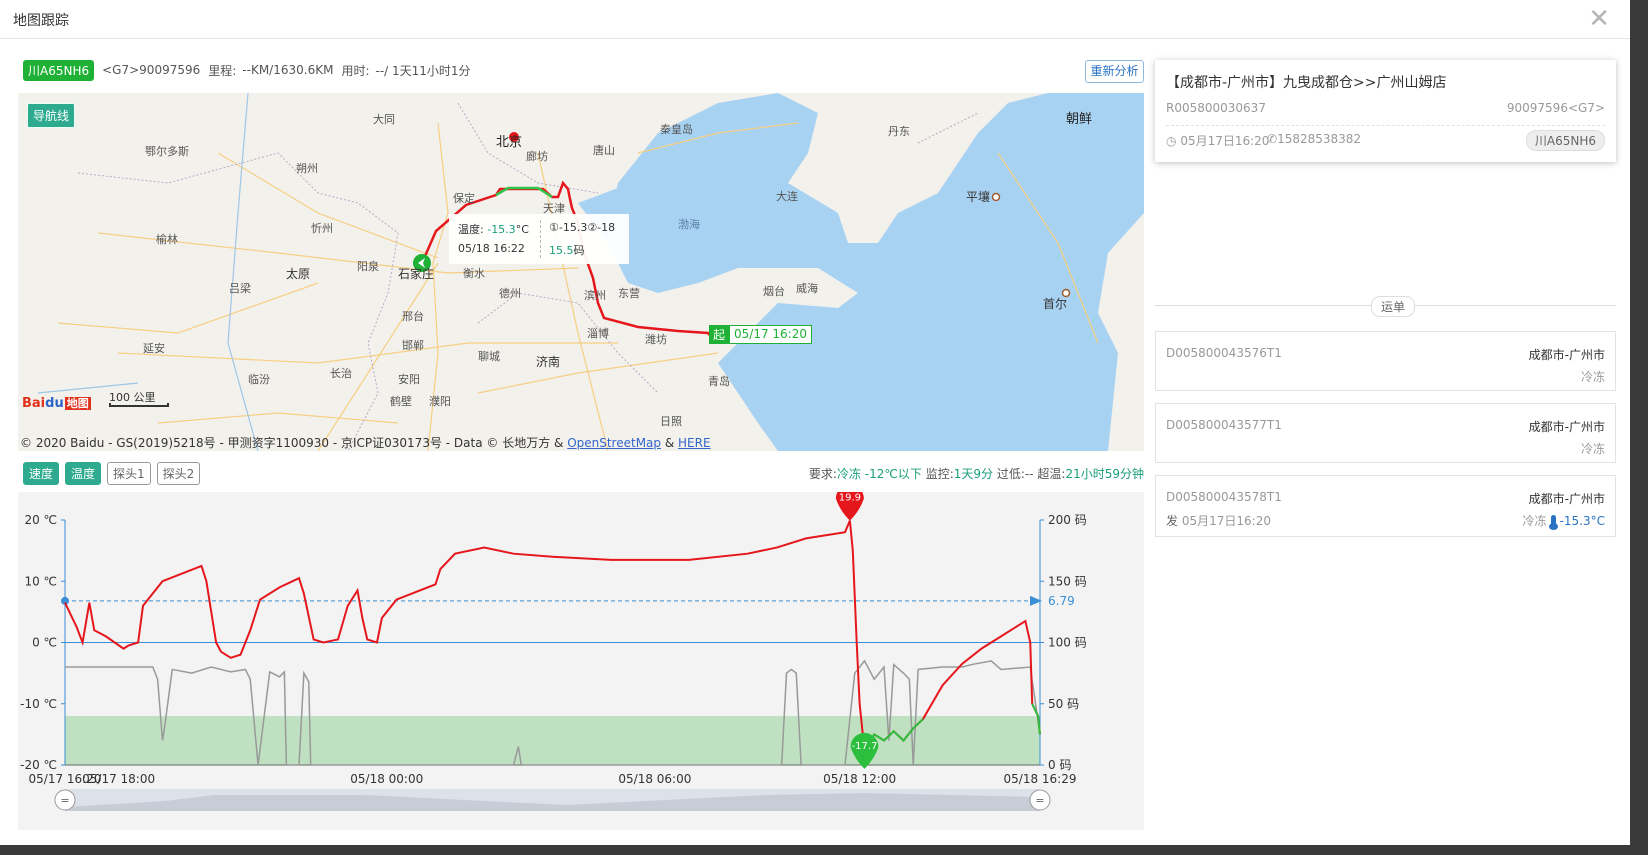 This screenshot has width=1648, height=855. What do you see at coordinates (822, 474) in the screenshot?
I see `req-label: 要求:` at bounding box center [822, 474].